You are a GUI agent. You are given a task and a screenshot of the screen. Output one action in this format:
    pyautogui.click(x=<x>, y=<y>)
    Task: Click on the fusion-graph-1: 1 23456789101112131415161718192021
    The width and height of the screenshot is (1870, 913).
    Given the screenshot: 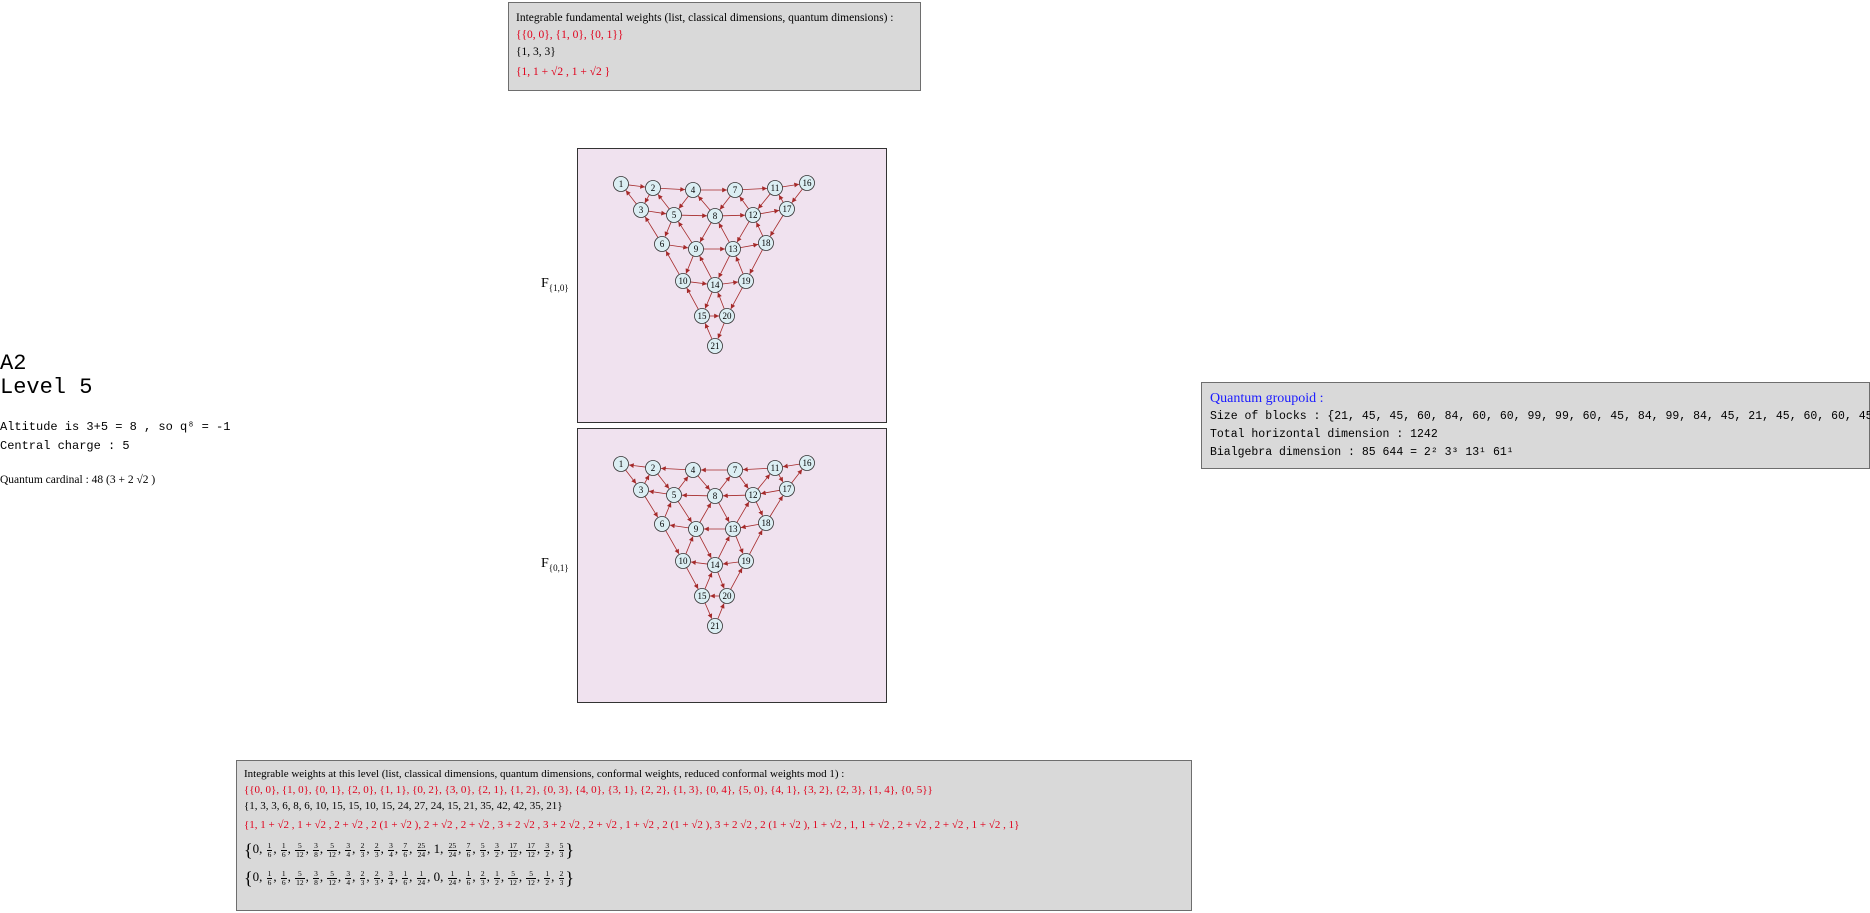 What is the action you would take?
    pyautogui.click(x=714, y=264)
    